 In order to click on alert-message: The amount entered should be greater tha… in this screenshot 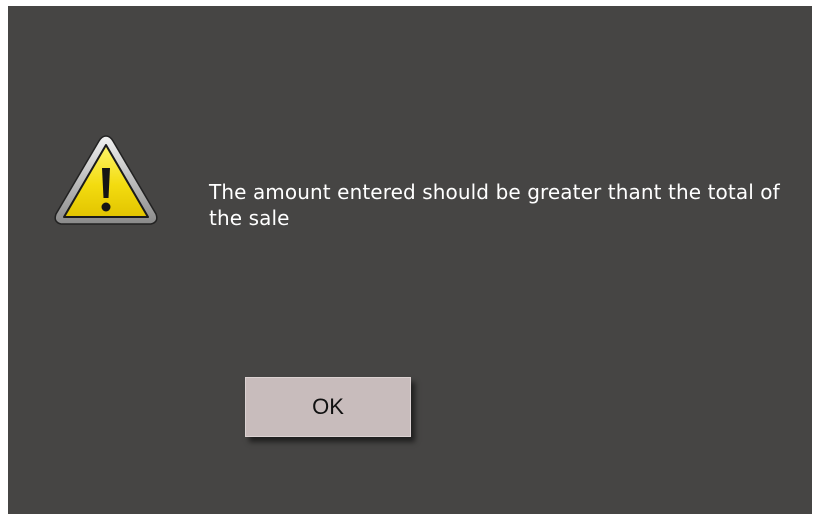, I will do `click(494, 205)`.